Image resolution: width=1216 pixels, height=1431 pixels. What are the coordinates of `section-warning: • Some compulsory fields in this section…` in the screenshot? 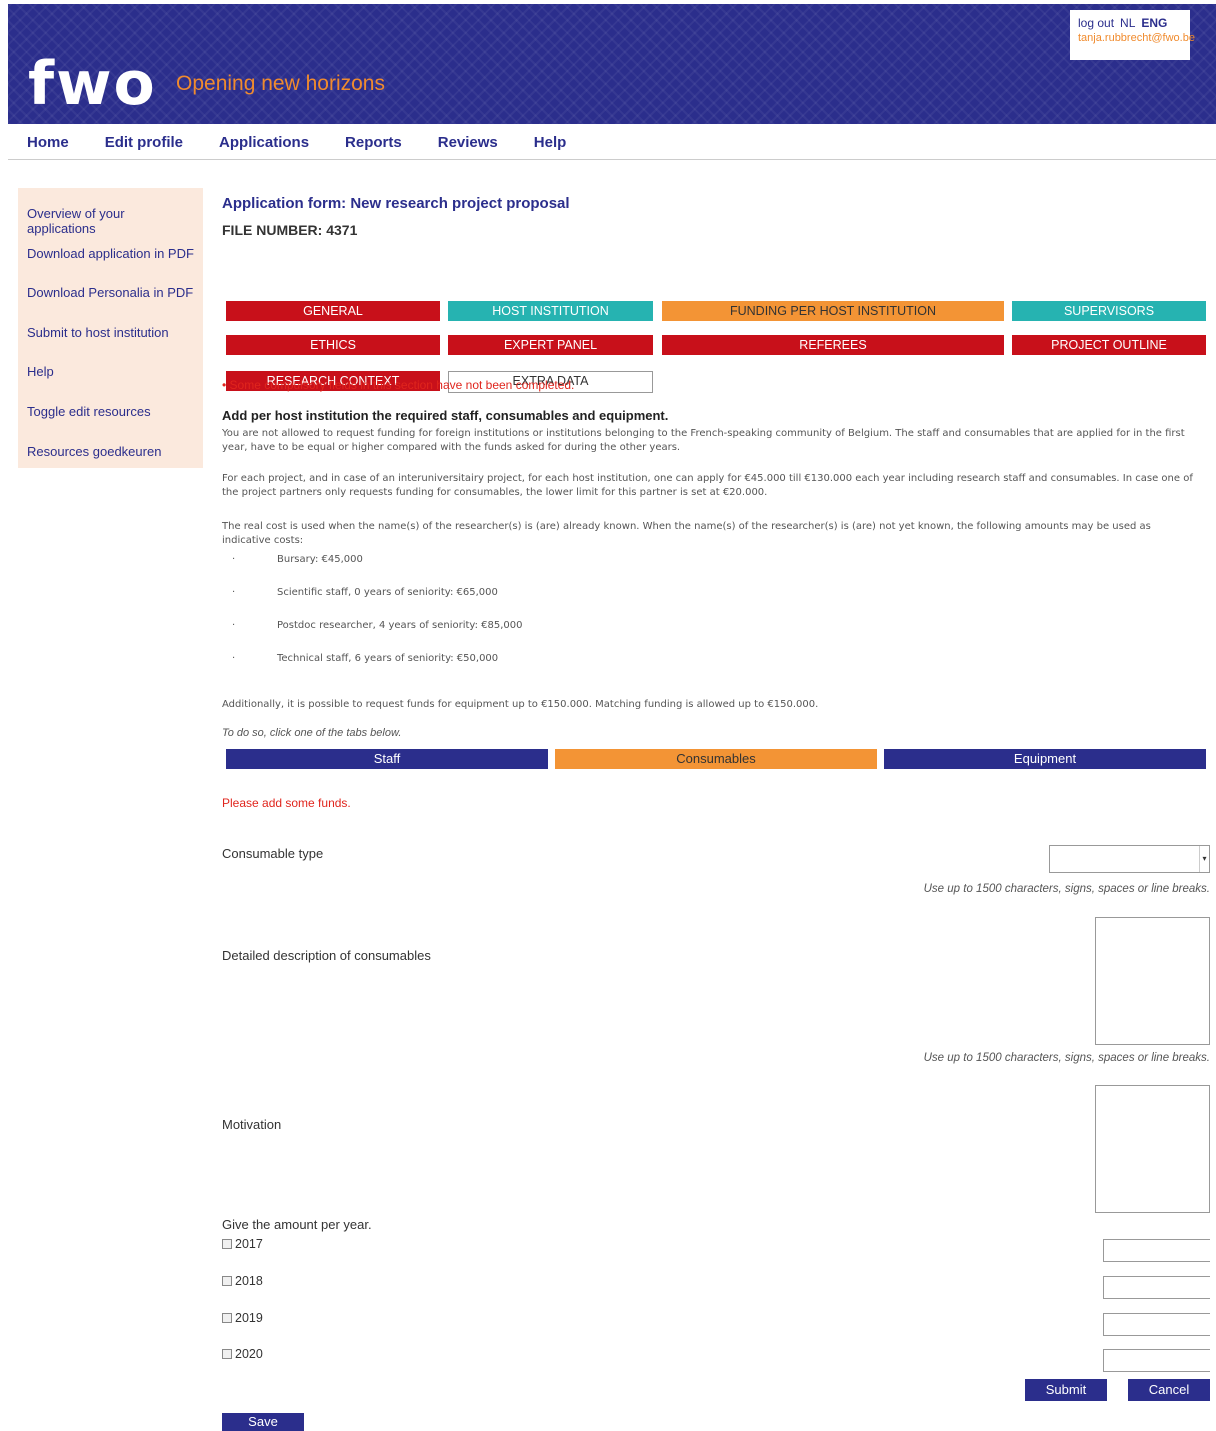 It's located at (398, 385).